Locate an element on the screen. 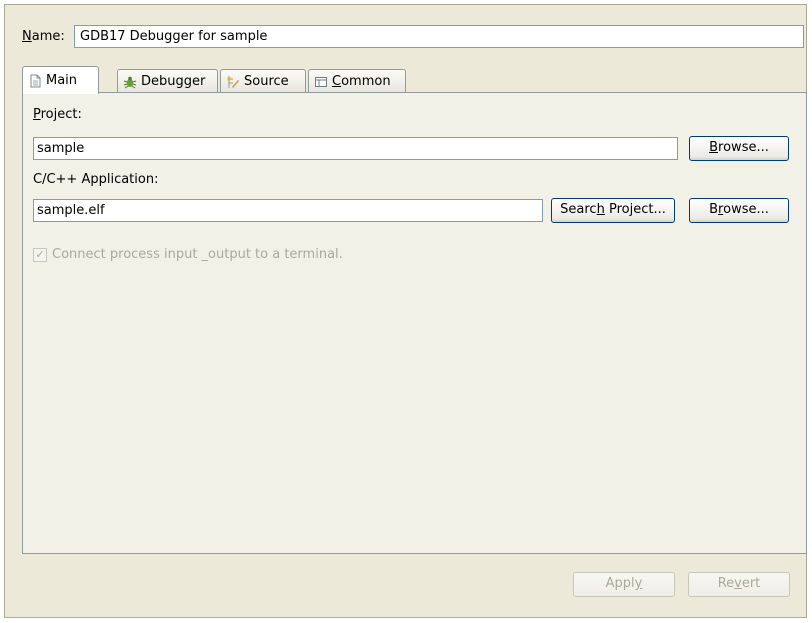  tab-common-label: Common is located at coordinates (361, 81).